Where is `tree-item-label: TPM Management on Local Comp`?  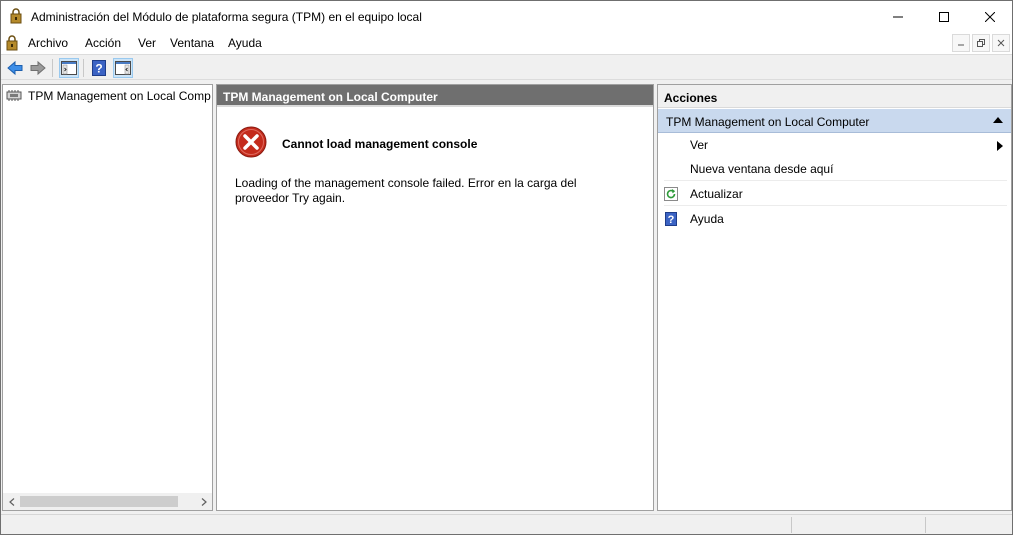
tree-item-label: TPM Management on Local Comp is located at coordinates (119, 96).